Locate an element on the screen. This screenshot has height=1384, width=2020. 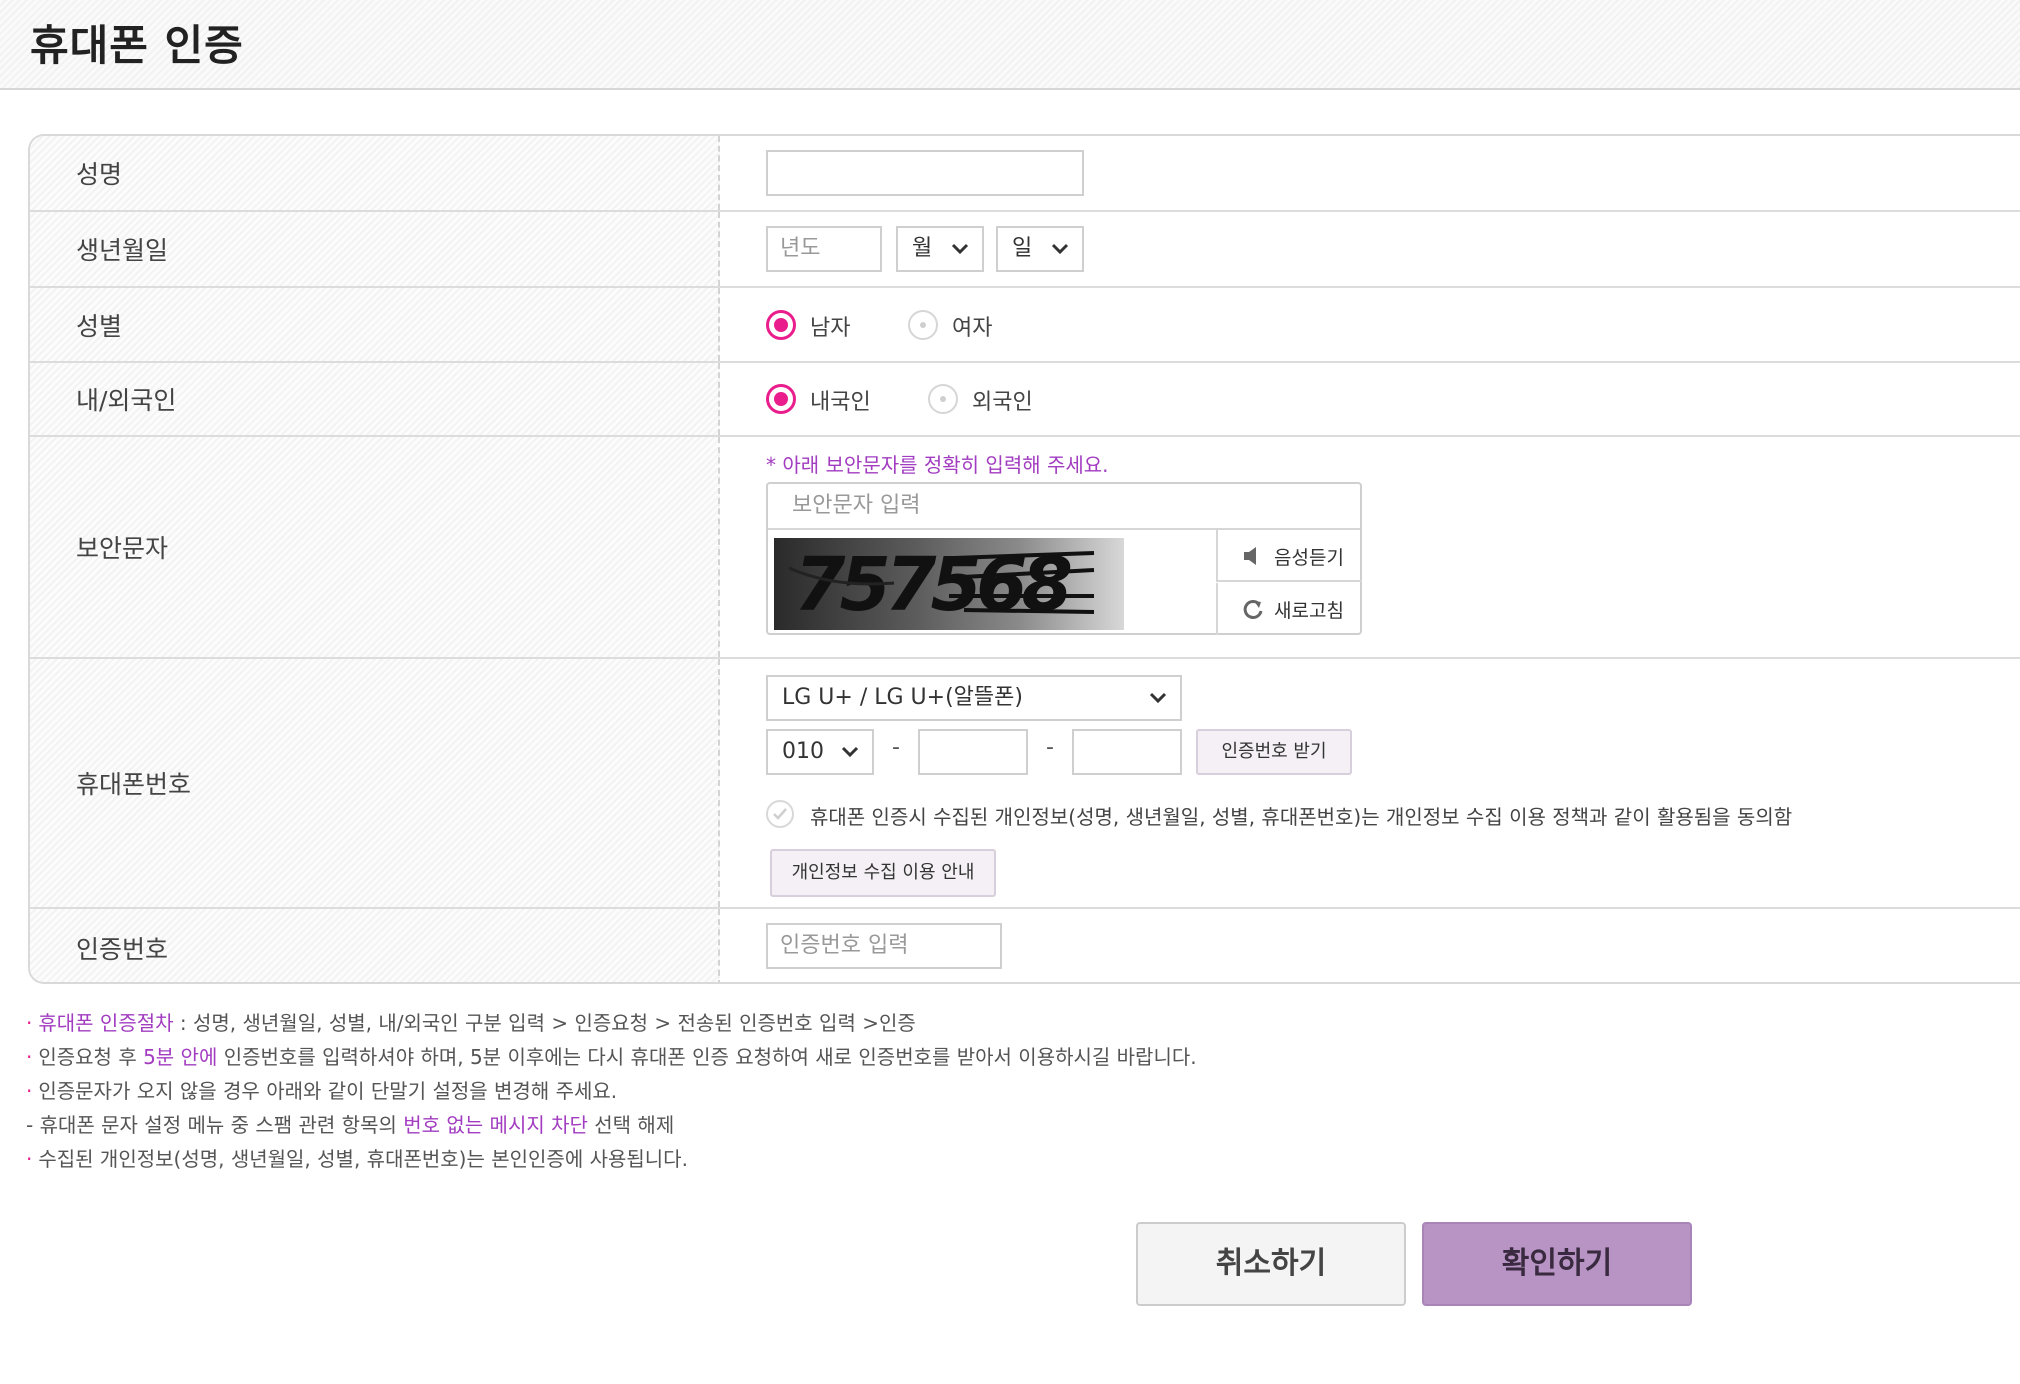
confirm-button: 확인하기 is located at coordinates (1557, 1264).